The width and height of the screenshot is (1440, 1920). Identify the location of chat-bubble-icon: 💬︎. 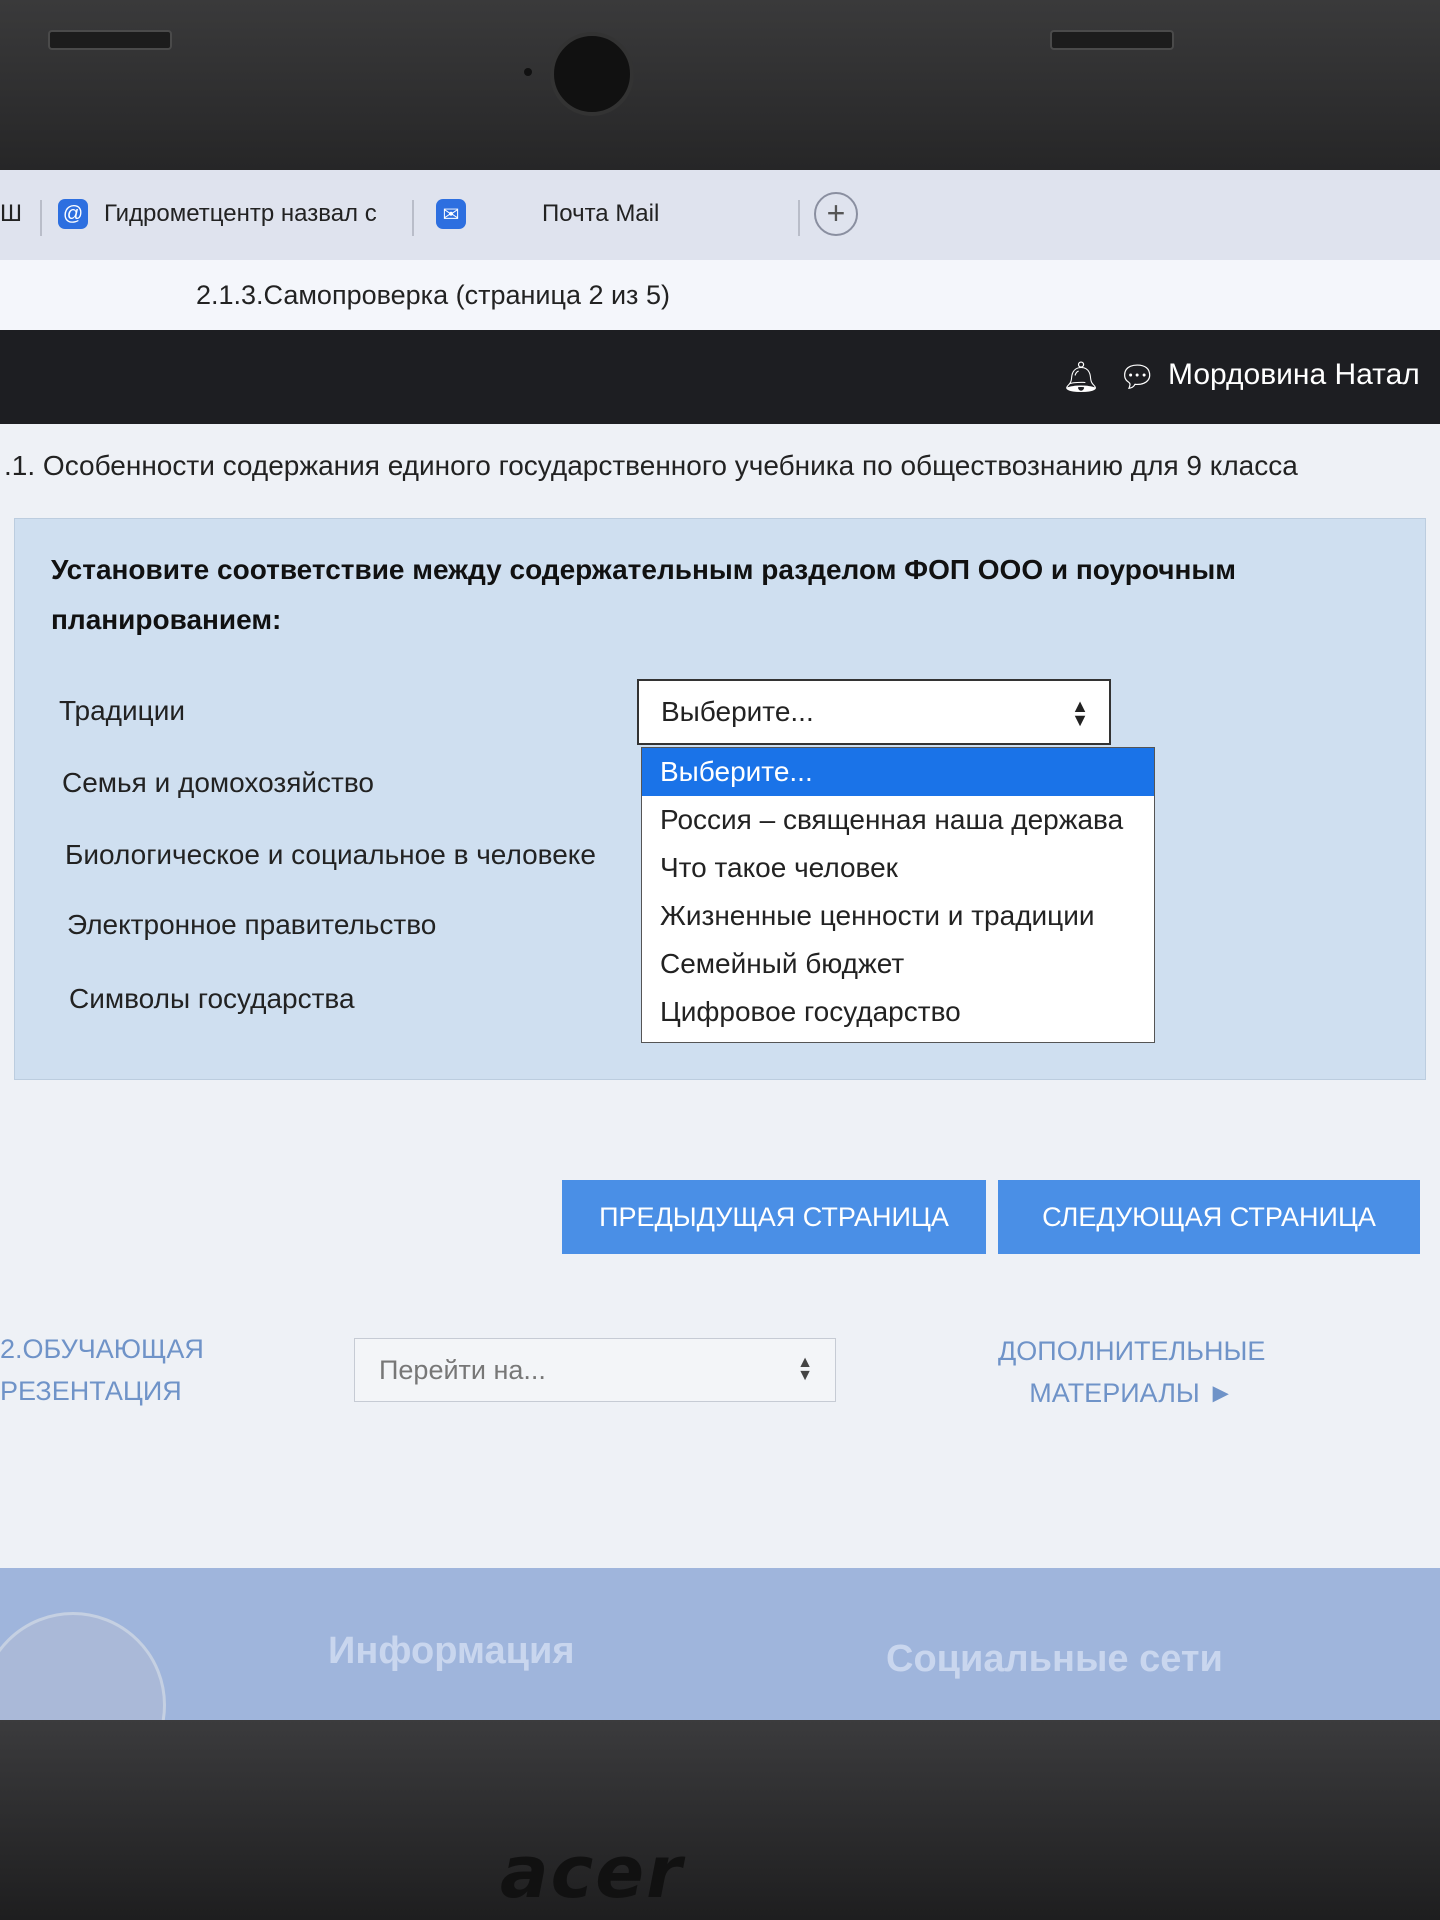
(1137, 377).